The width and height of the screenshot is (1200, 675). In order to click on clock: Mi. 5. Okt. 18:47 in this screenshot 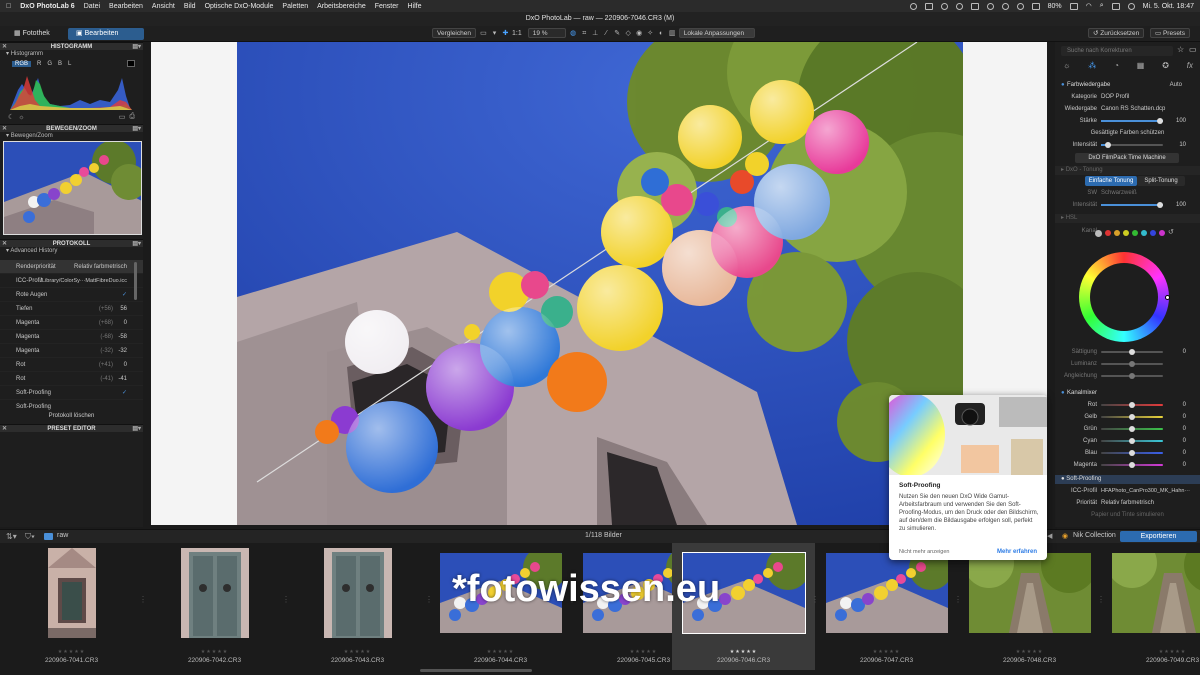, I will do `click(1168, 6)`.